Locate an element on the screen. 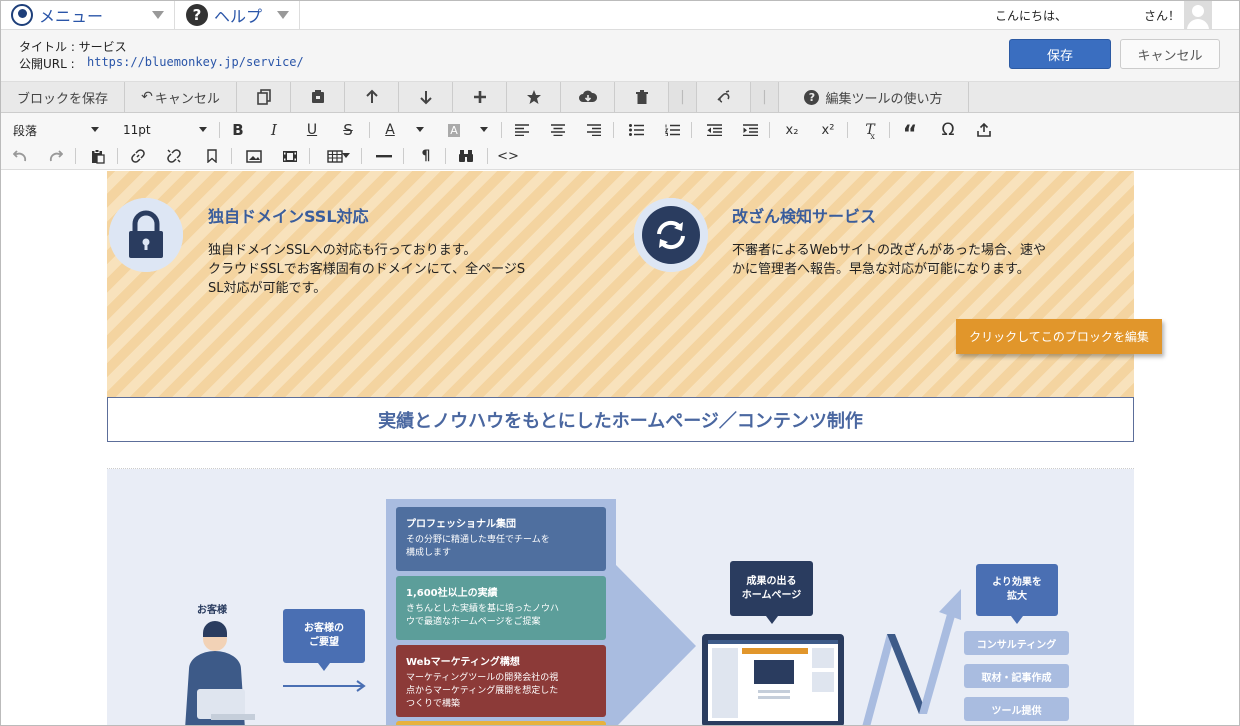 The width and height of the screenshot is (1240, 726). growth-arrow is located at coordinates (911, 657).